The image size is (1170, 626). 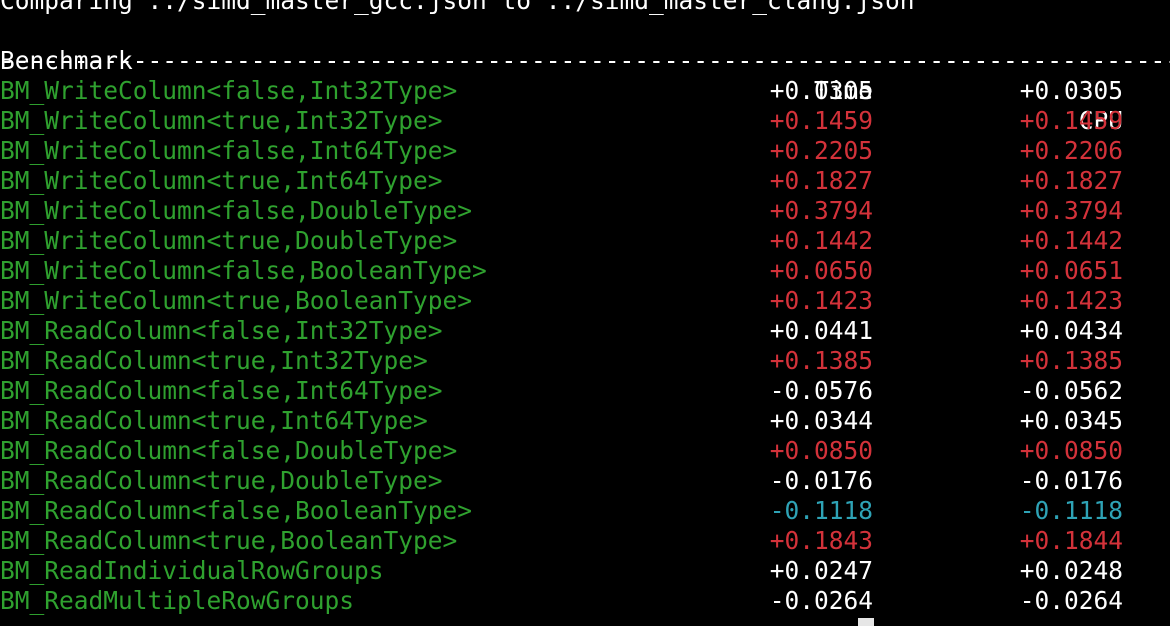 What do you see at coordinates (229, 240) in the screenshot?
I see `benchmark-name: BM_WriteColumn<true,DoubleType>` at bounding box center [229, 240].